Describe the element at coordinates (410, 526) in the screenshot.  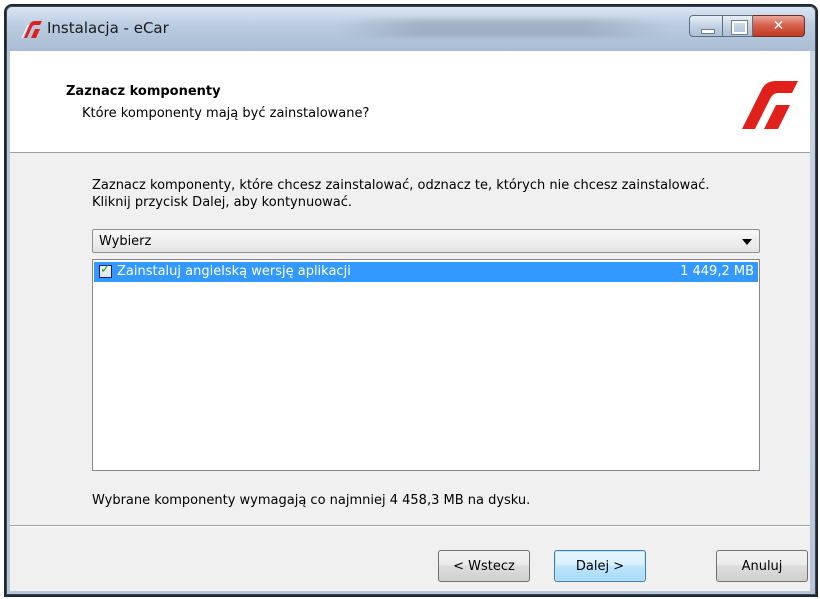
I see `footer-separator` at that location.